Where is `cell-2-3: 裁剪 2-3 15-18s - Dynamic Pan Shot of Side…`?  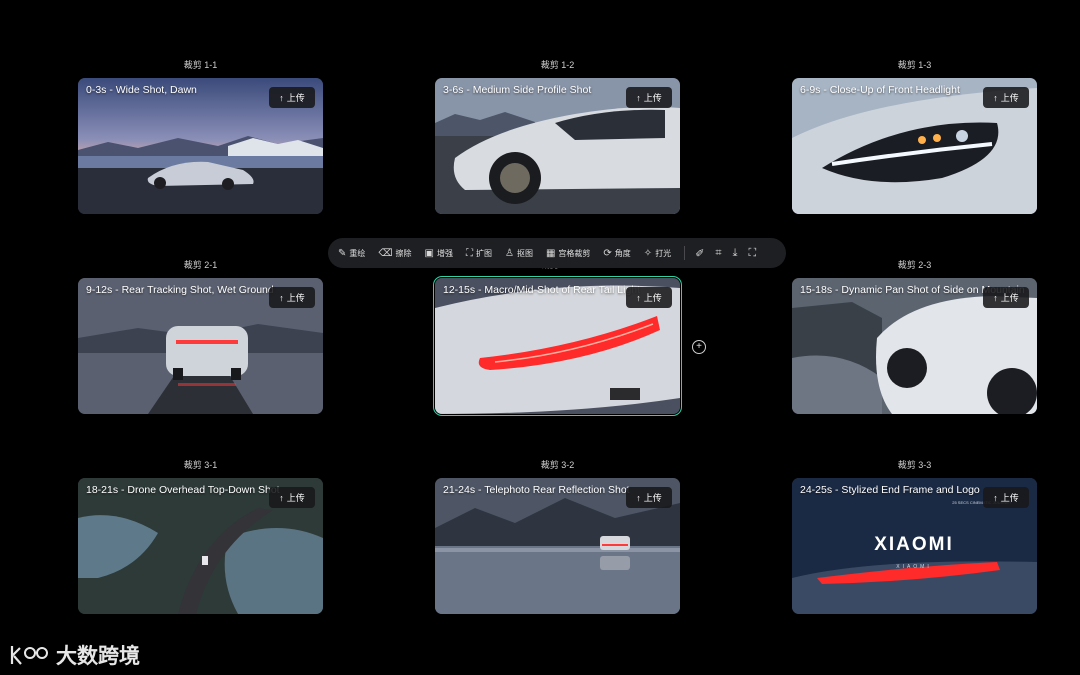 cell-2-3: 裁剪 2-3 15-18s - Dynamic Pan Shot of Side… is located at coordinates (914, 337).